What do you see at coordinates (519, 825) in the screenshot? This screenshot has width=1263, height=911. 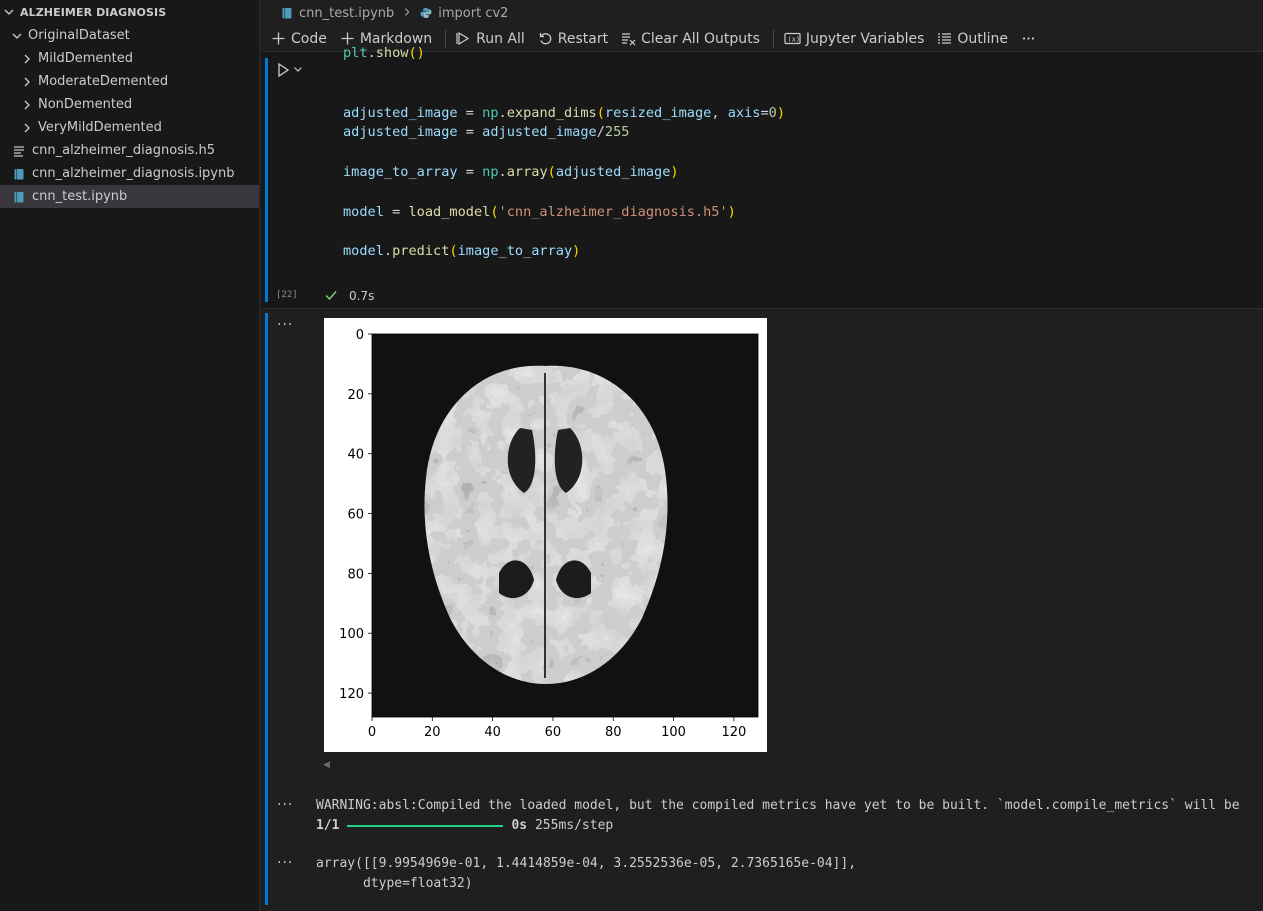 I see `progress-time: 0s` at bounding box center [519, 825].